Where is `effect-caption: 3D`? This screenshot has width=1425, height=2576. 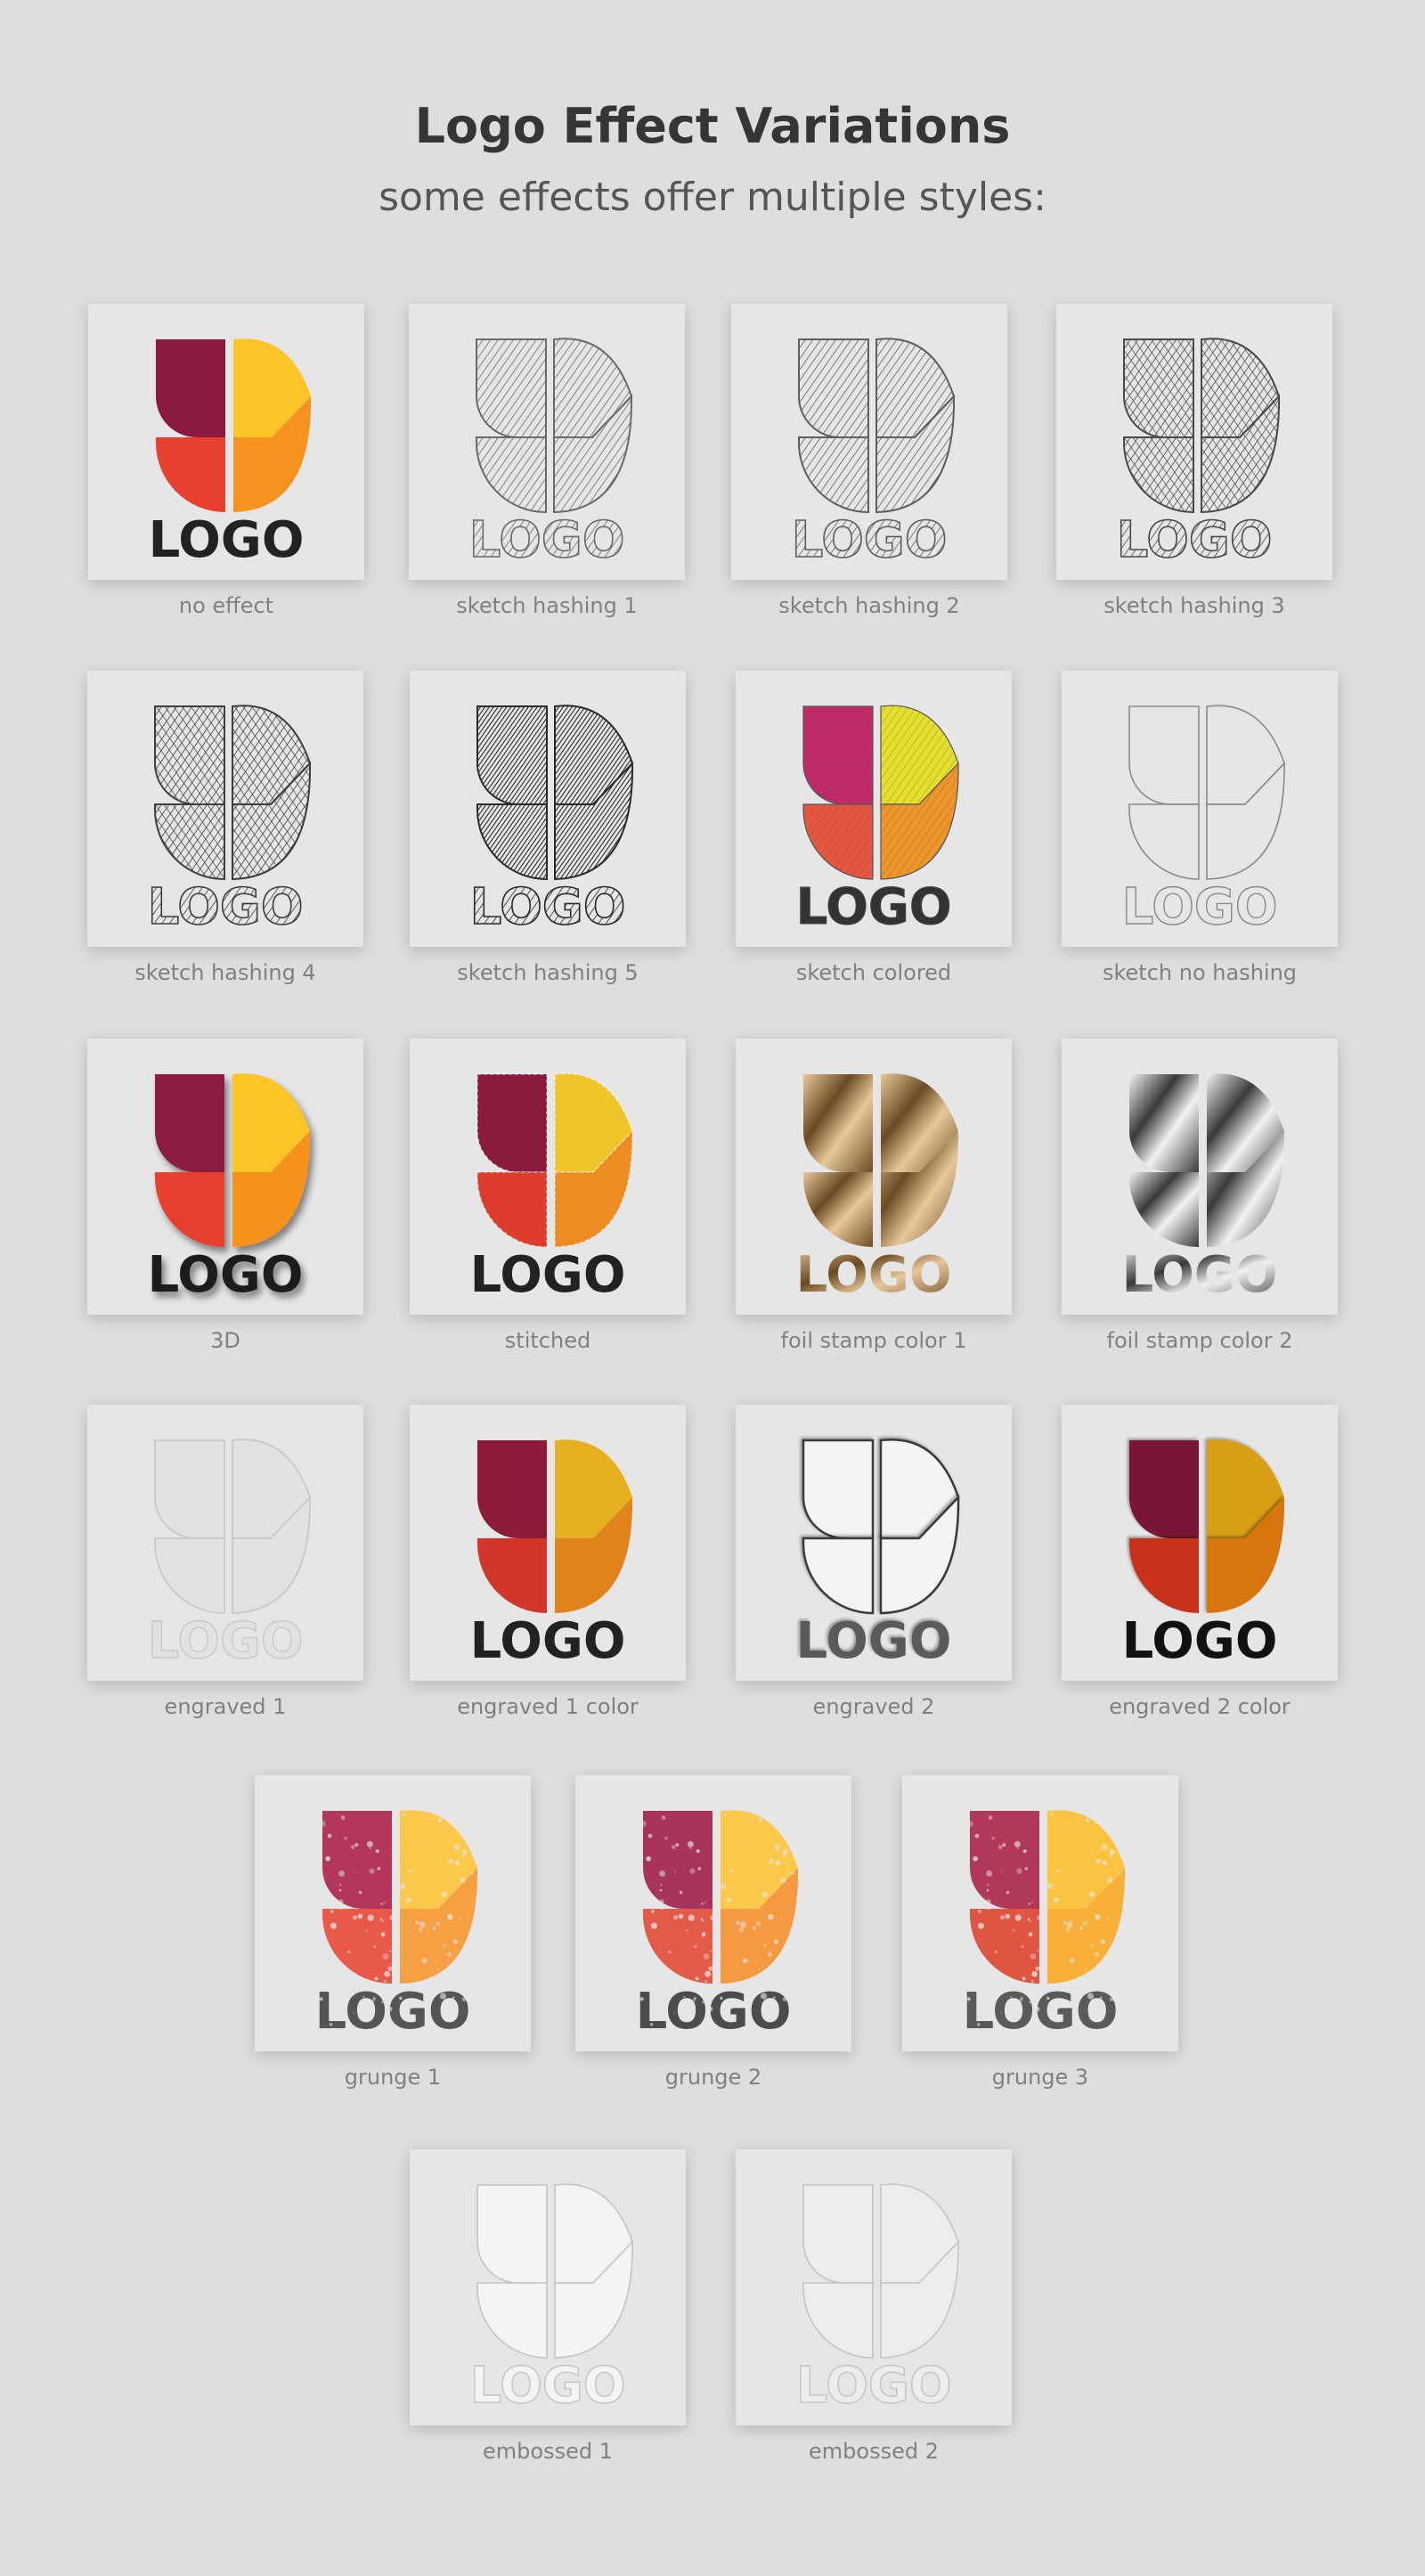 effect-caption: 3D is located at coordinates (225, 1341).